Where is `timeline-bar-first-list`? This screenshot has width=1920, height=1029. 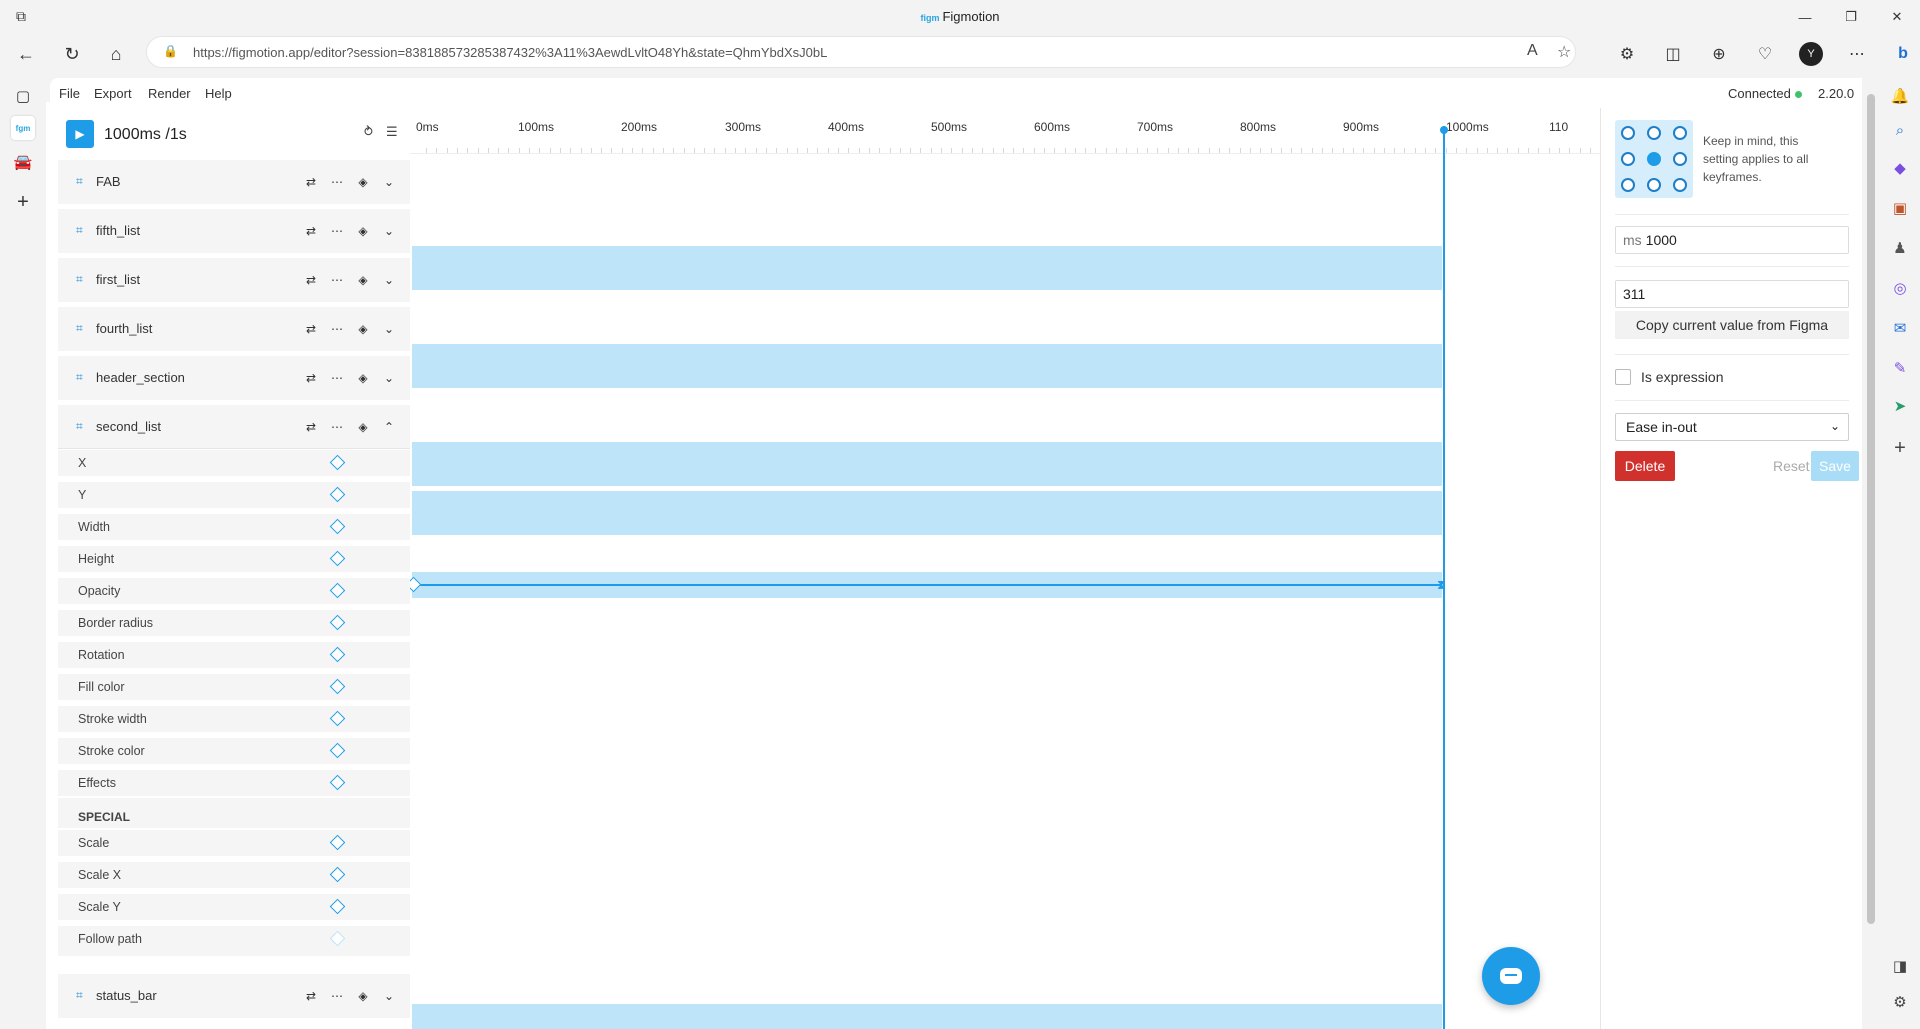
timeline-bar-first-list is located at coordinates (927, 366).